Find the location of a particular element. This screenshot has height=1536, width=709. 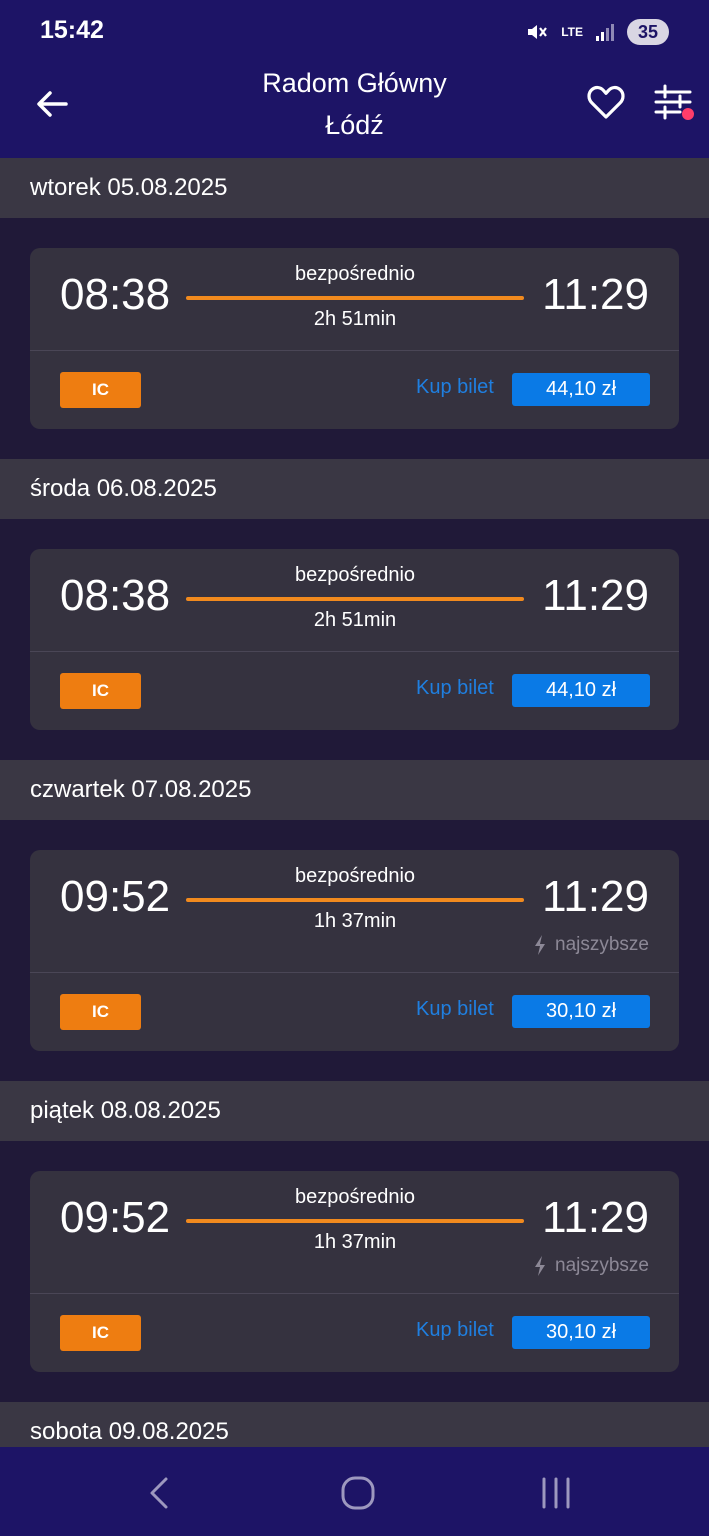

lte-icon: LTE is located at coordinates (572, 31).